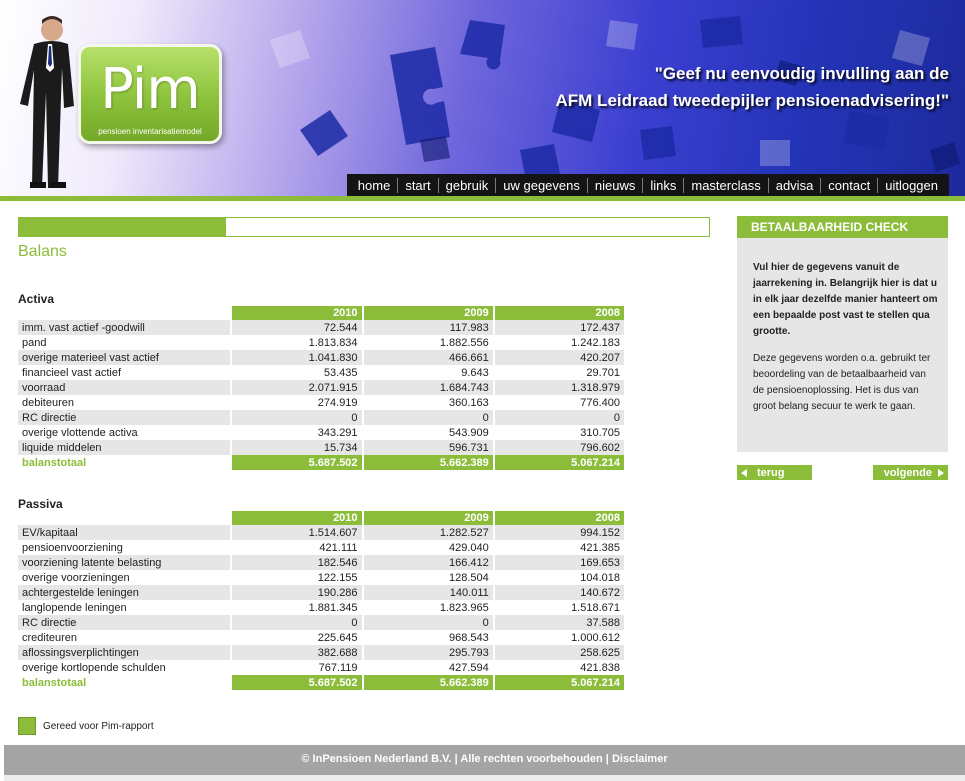  I want to click on value-cell-2010: 53.435, so click(296, 372).